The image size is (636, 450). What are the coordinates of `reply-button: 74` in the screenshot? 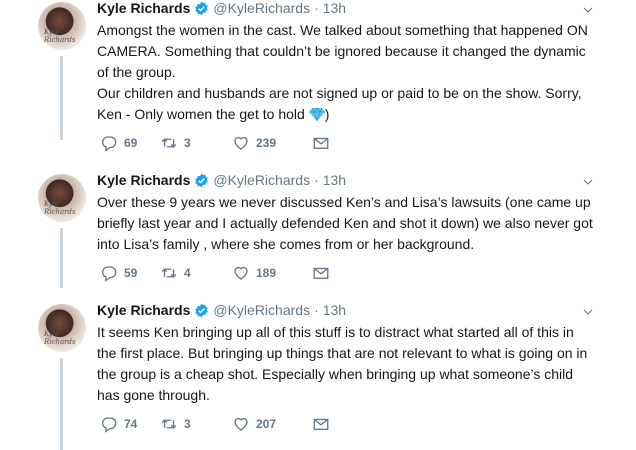 It's located at (130, 424).